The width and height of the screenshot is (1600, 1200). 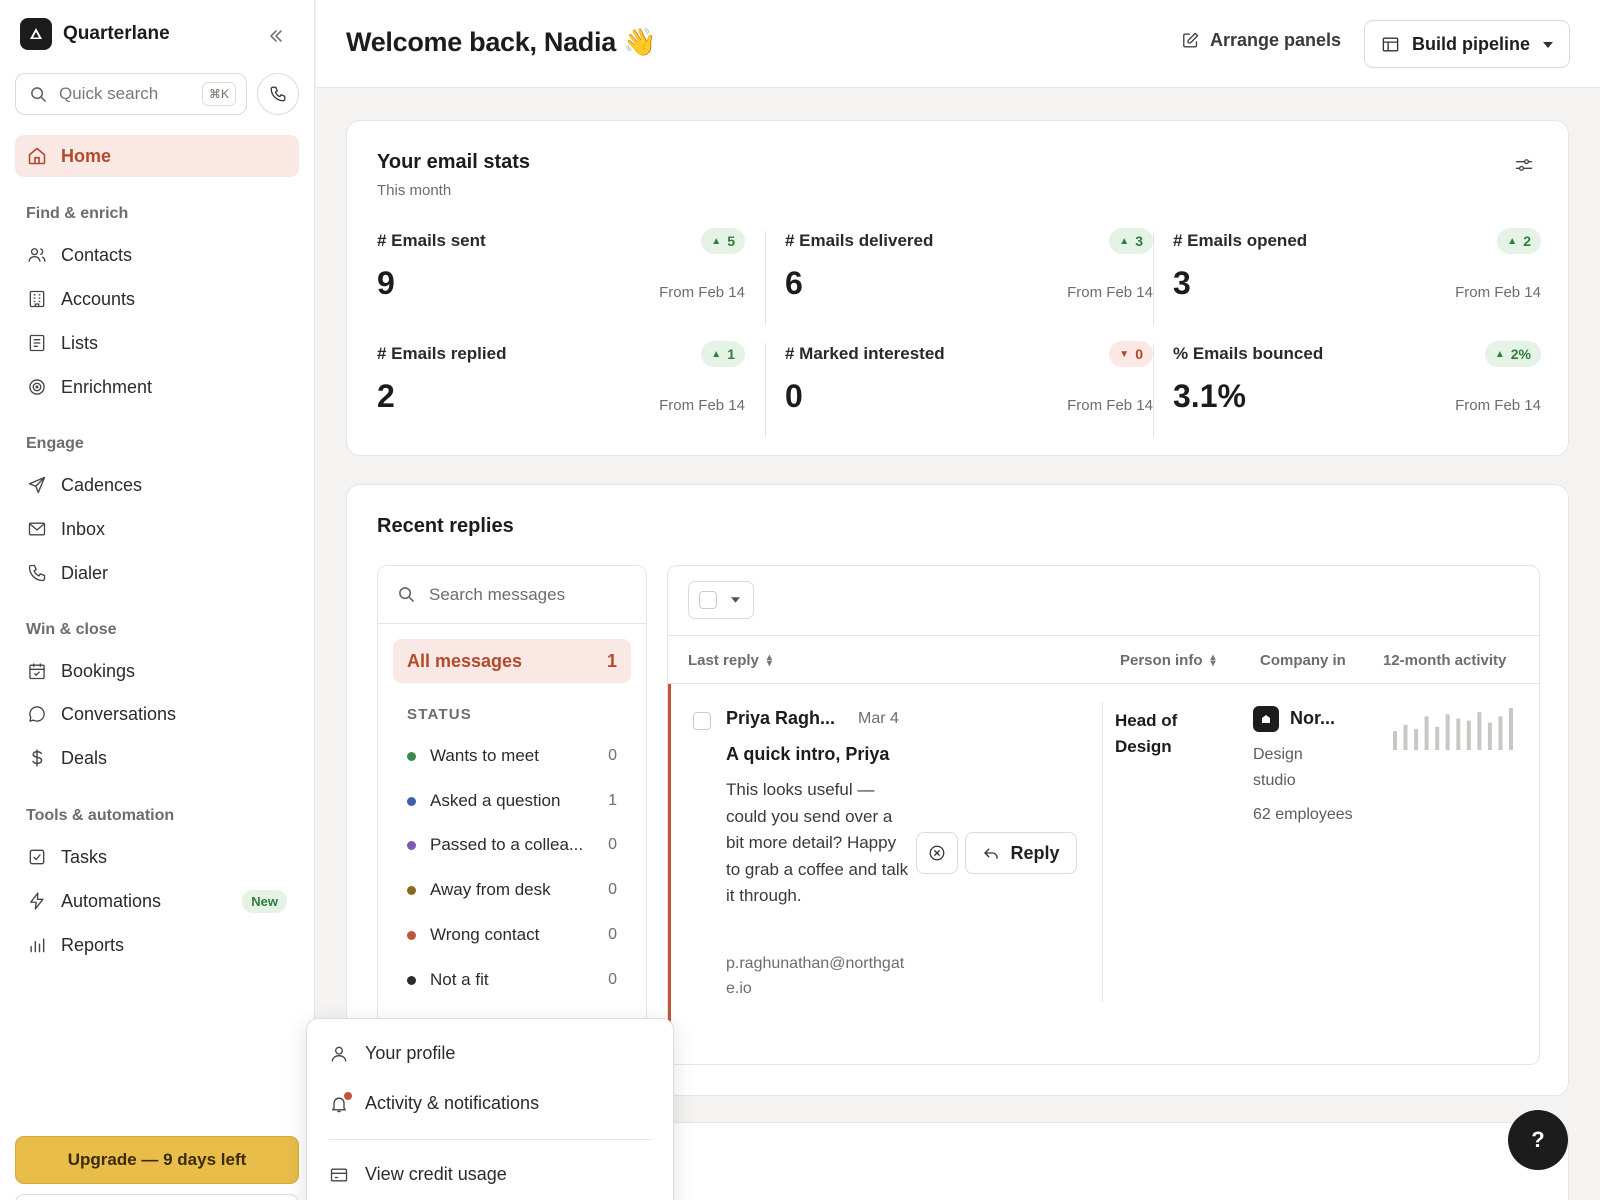 I want to click on column-company-info: Company in, so click(x=1305, y=660).